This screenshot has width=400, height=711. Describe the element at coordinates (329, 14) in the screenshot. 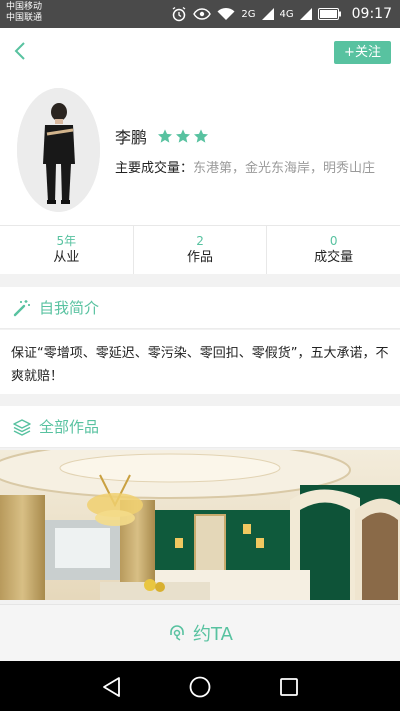

I see `battery-icon` at that location.